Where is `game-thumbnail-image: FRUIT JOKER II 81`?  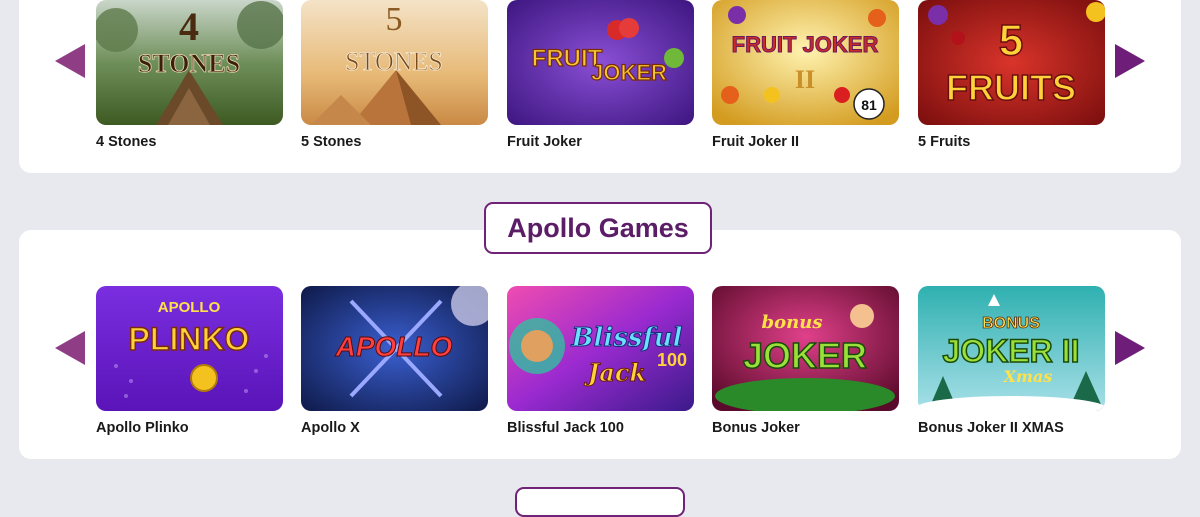 game-thumbnail-image: FRUIT JOKER II 81 is located at coordinates (805, 62).